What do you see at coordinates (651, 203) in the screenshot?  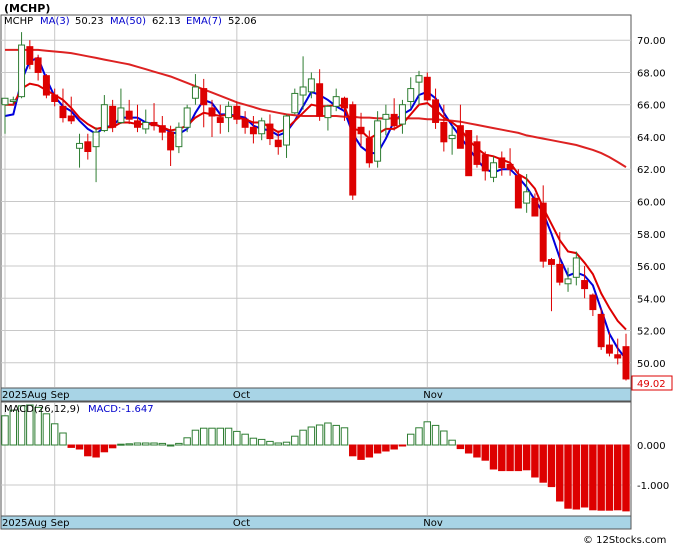 I see `price-y-tick-label: 60.00` at bounding box center [651, 203].